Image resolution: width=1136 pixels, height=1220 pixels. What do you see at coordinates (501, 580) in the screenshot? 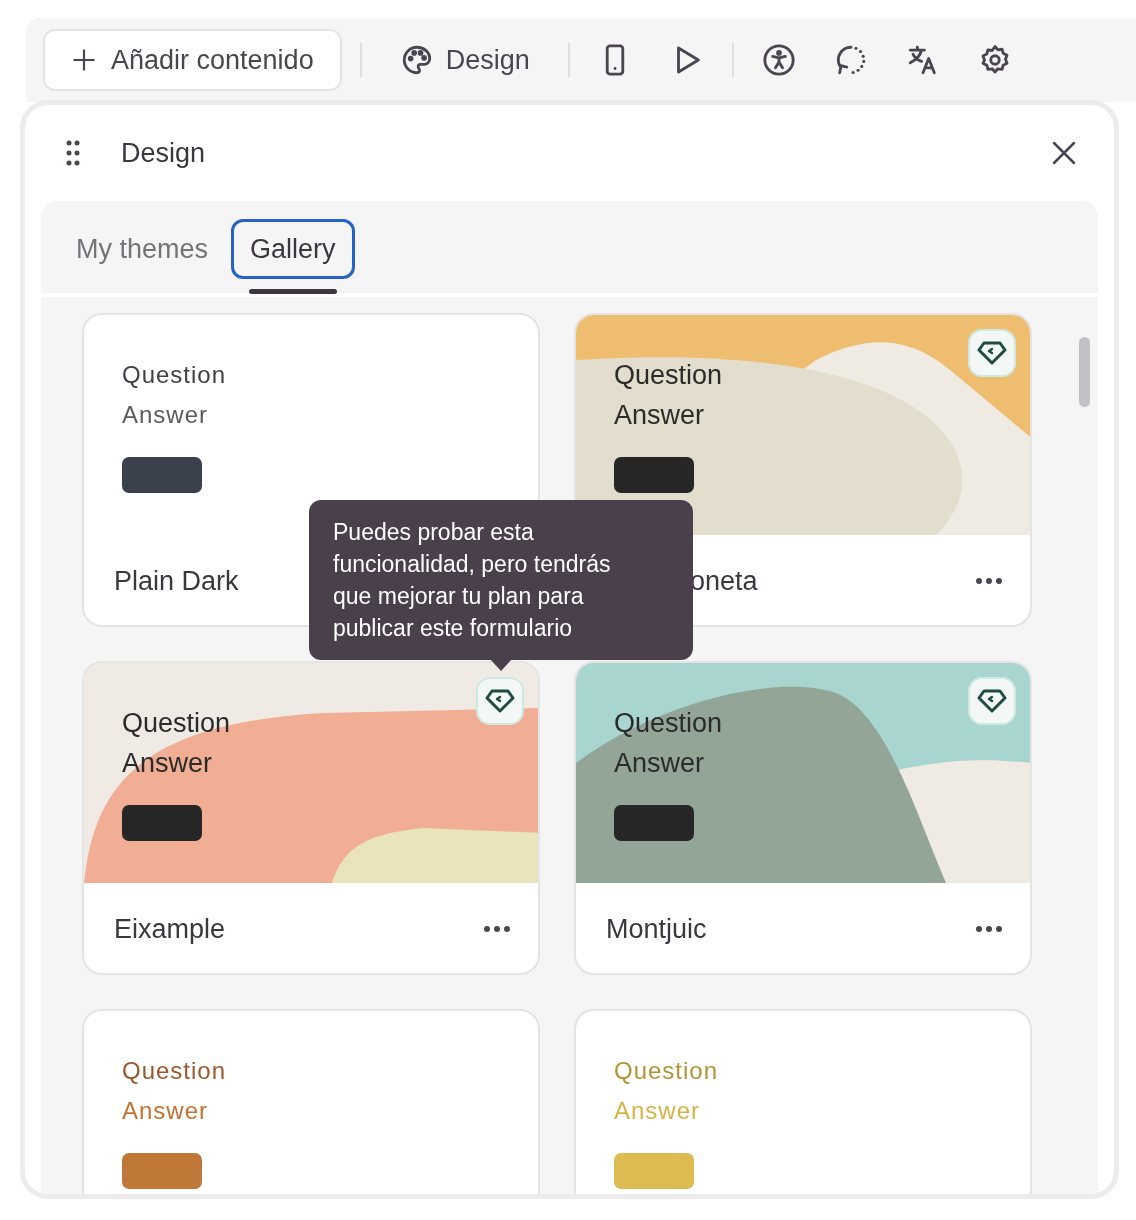
I see `upgrade-tooltip: Puedes probar esta funcionalidad, pero tendrás que mejorar tu plan para publicar este formulario` at bounding box center [501, 580].